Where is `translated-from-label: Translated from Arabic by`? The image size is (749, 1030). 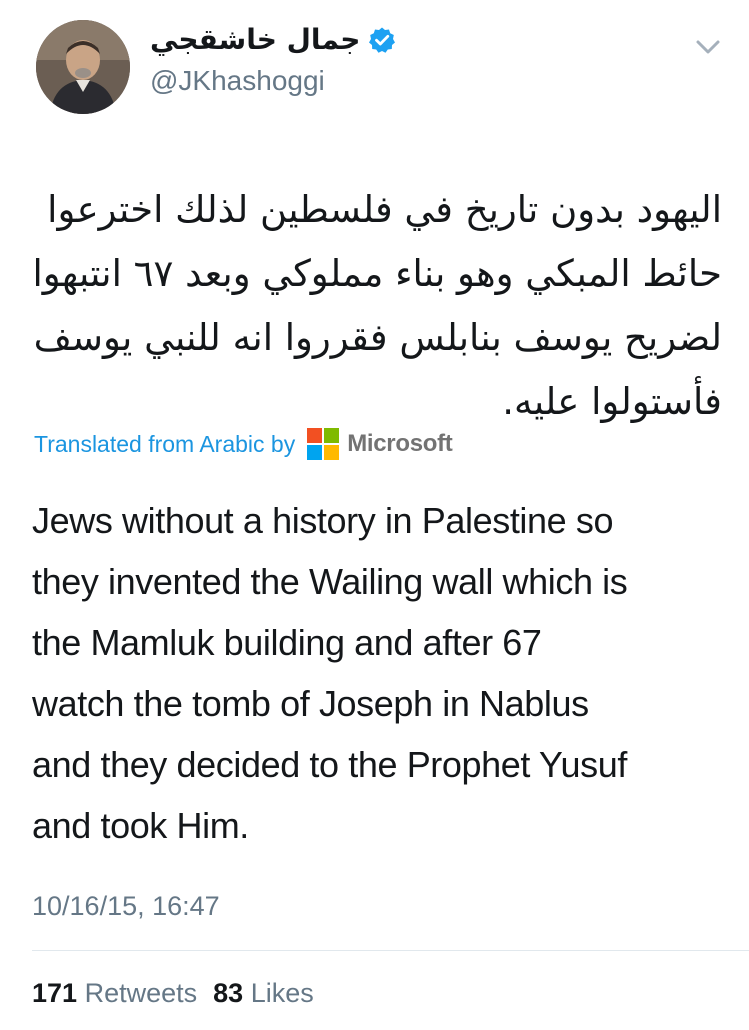 translated-from-label: Translated from Arabic by is located at coordinates (164, 444).